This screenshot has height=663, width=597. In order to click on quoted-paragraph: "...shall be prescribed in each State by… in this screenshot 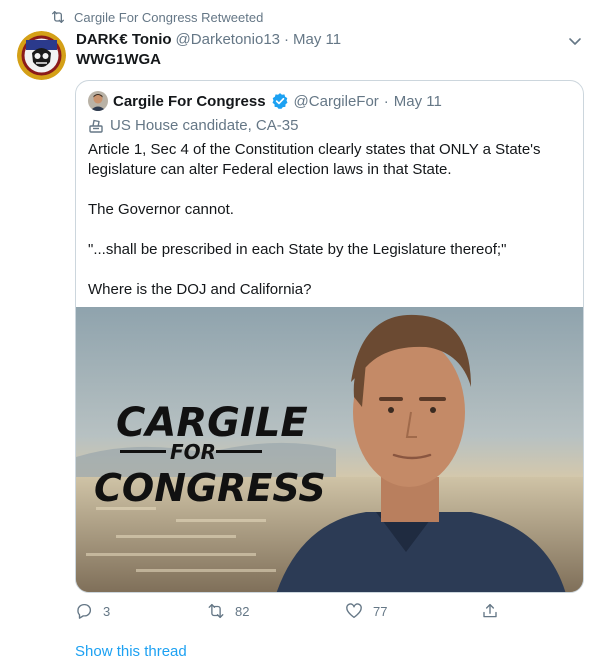, I will do `click(297, 249)`.